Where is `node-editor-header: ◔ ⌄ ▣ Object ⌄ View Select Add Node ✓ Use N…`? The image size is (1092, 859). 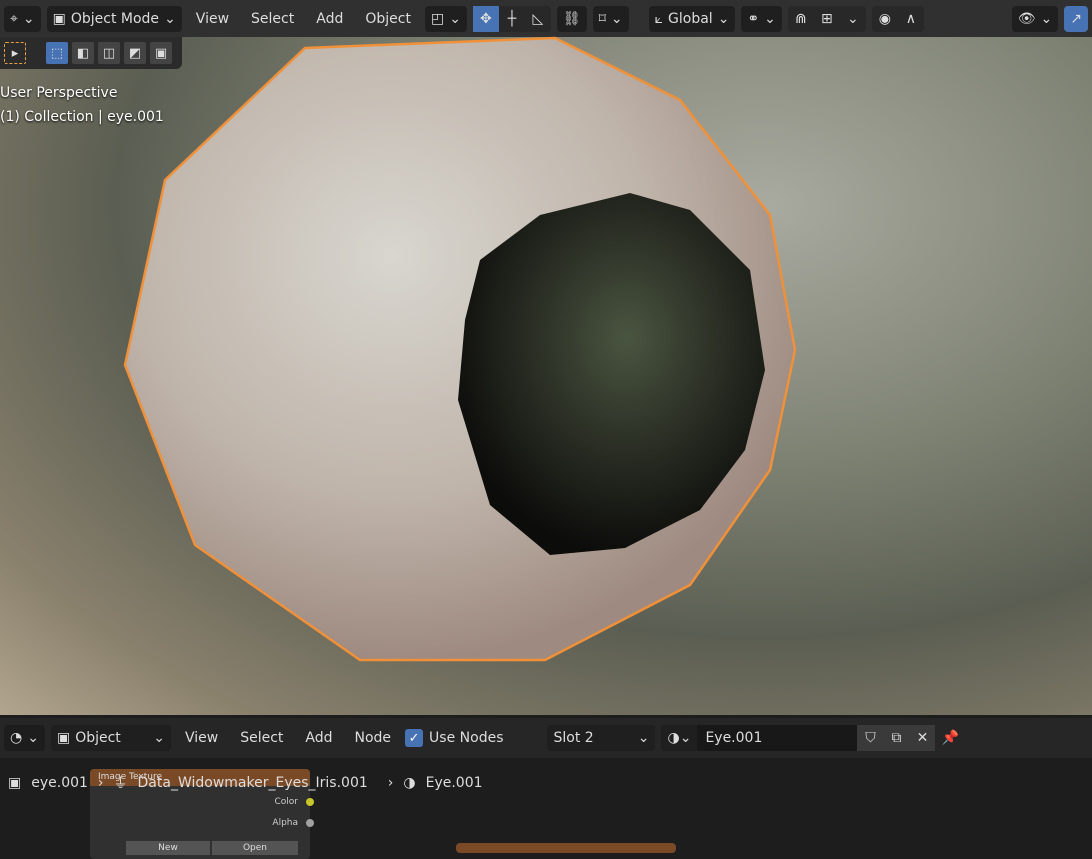
node-editor-header: ◔ ⌄ ▣ Object ⌄ View Select Add Node ✓ Use N… is located at coordinates (546, 738).